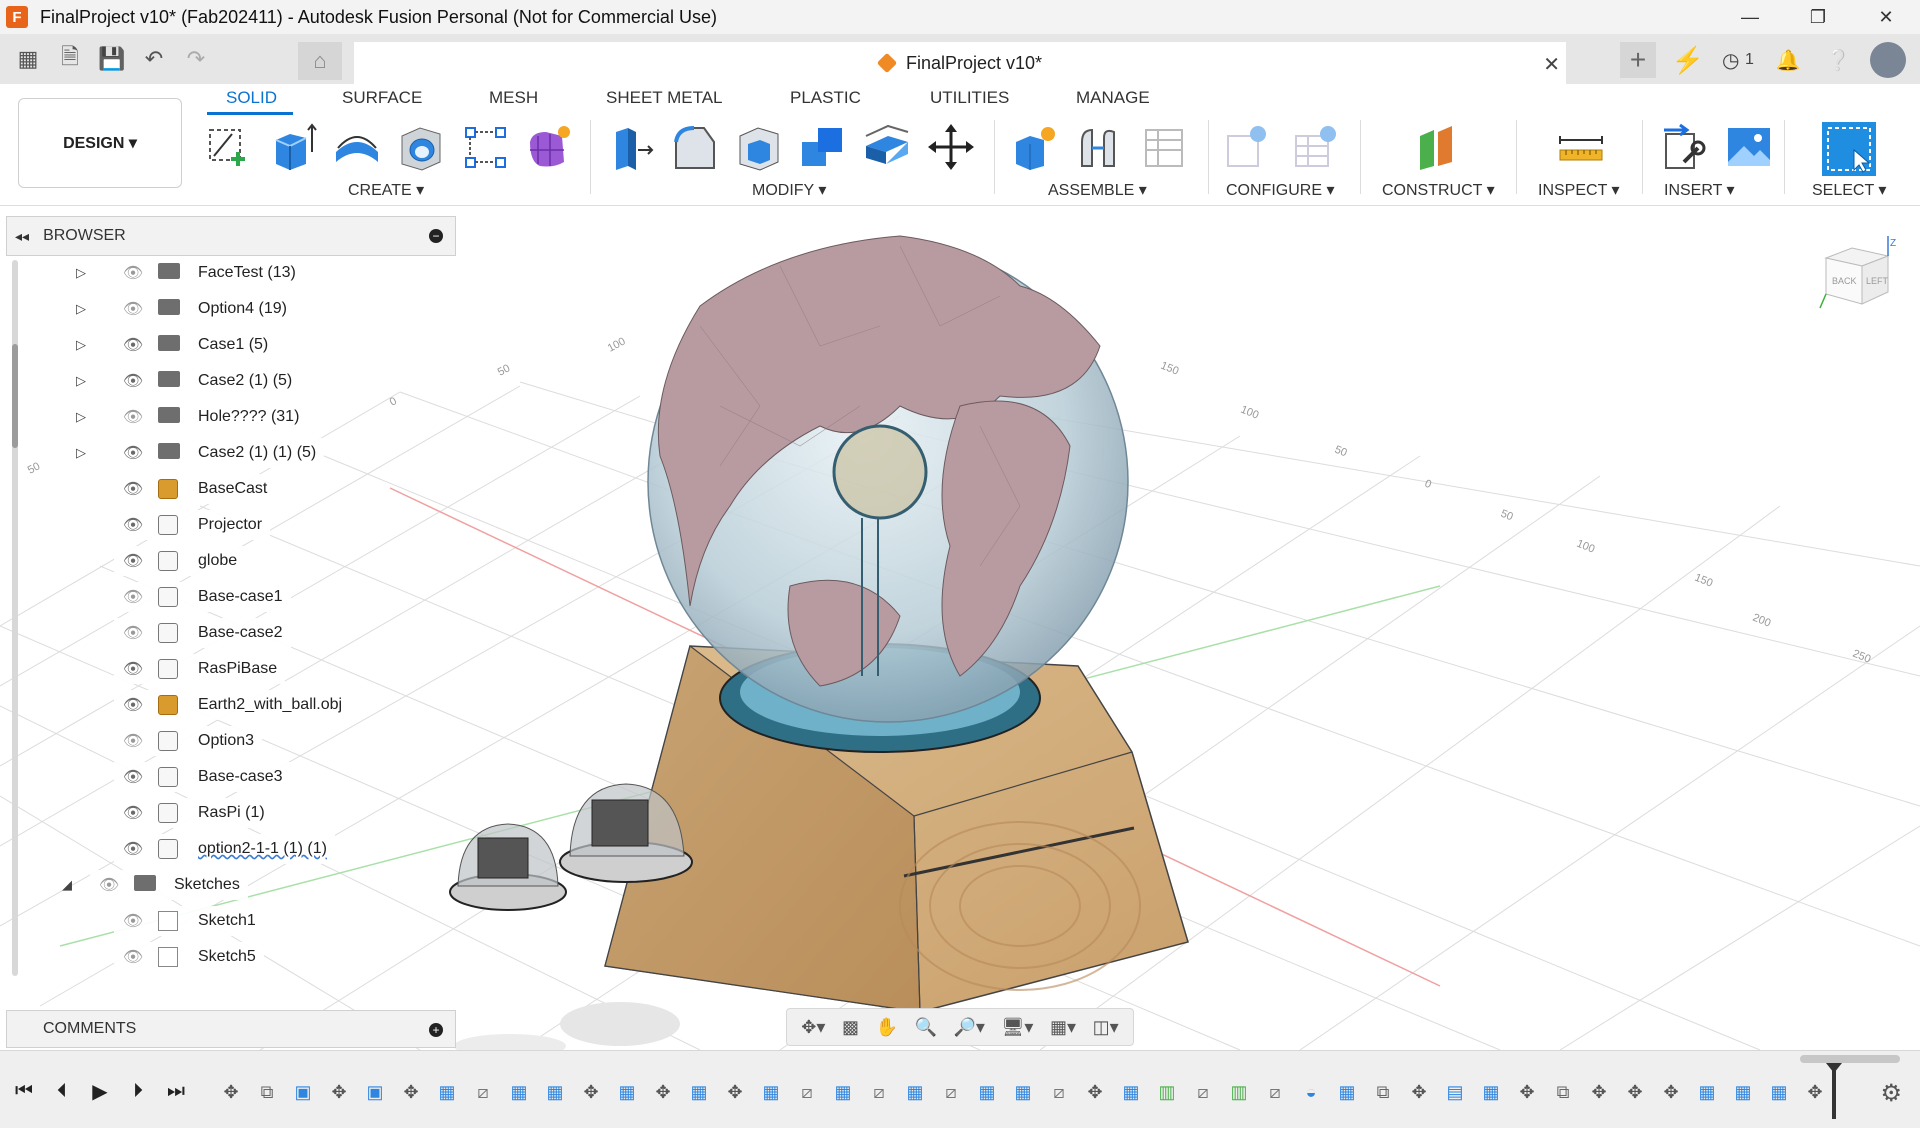 The width and height of the screenshot is (1920, 1128). I want to click on browser-node: ▷ 👁 FaceTest (13), so click(190, 273).